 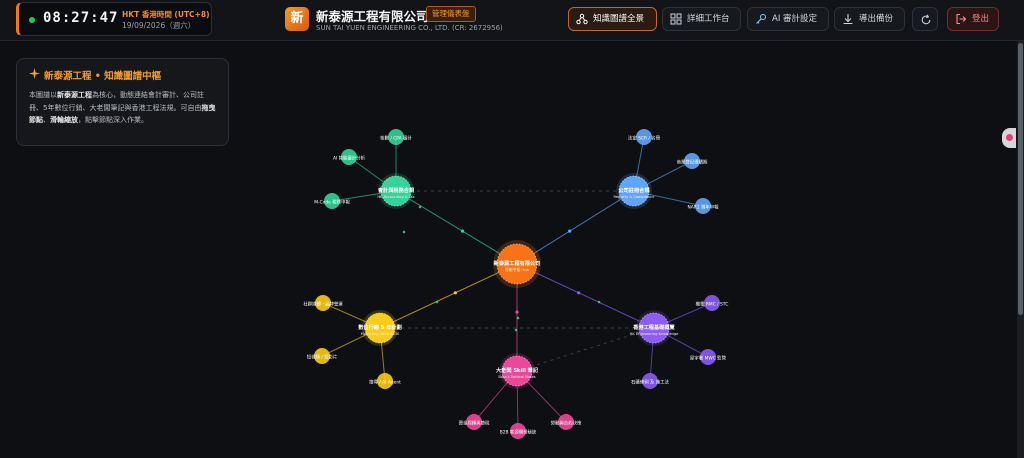 I want to click on scrollbar, so click(x=1020, y=249).